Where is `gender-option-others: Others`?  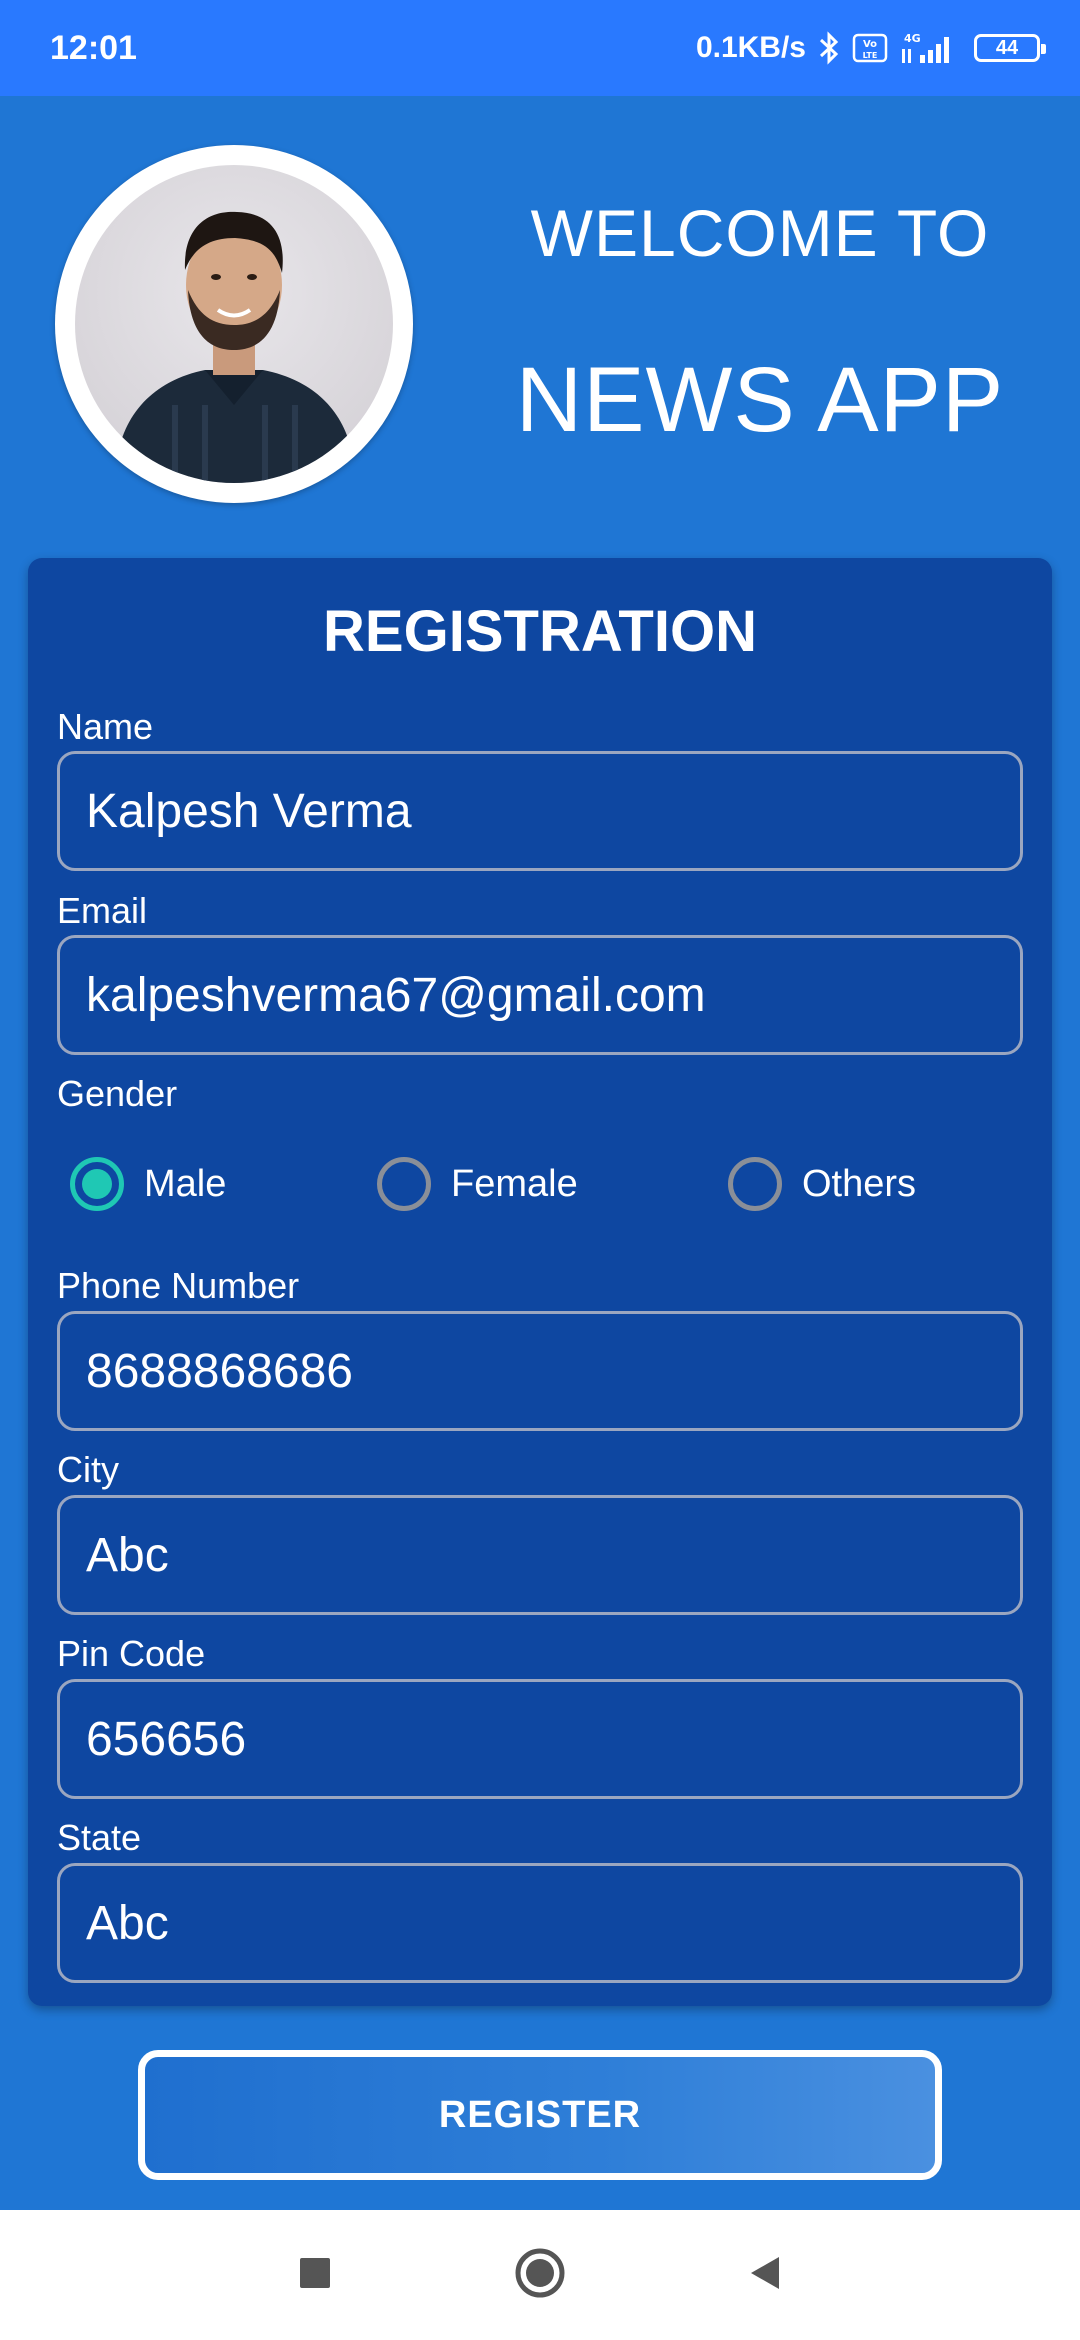 gender-option-others: Others is located at coordinates (822, 1184).